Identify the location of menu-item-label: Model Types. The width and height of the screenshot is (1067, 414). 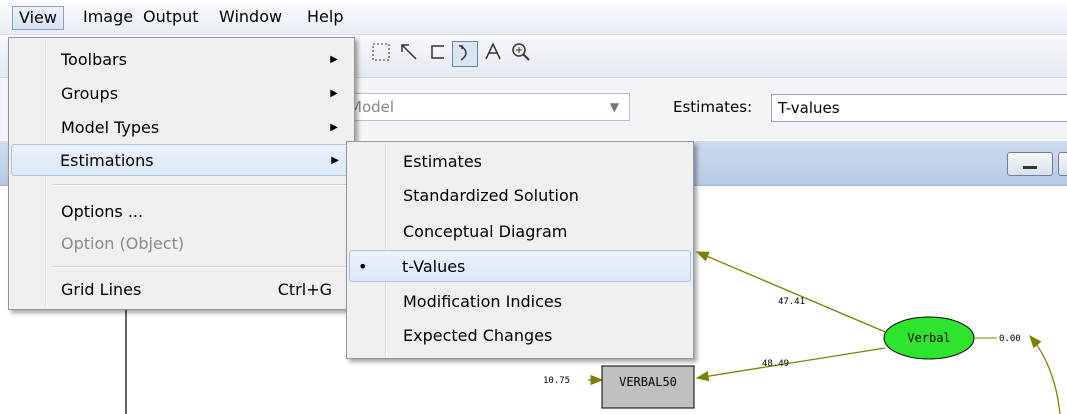
(110, 127).